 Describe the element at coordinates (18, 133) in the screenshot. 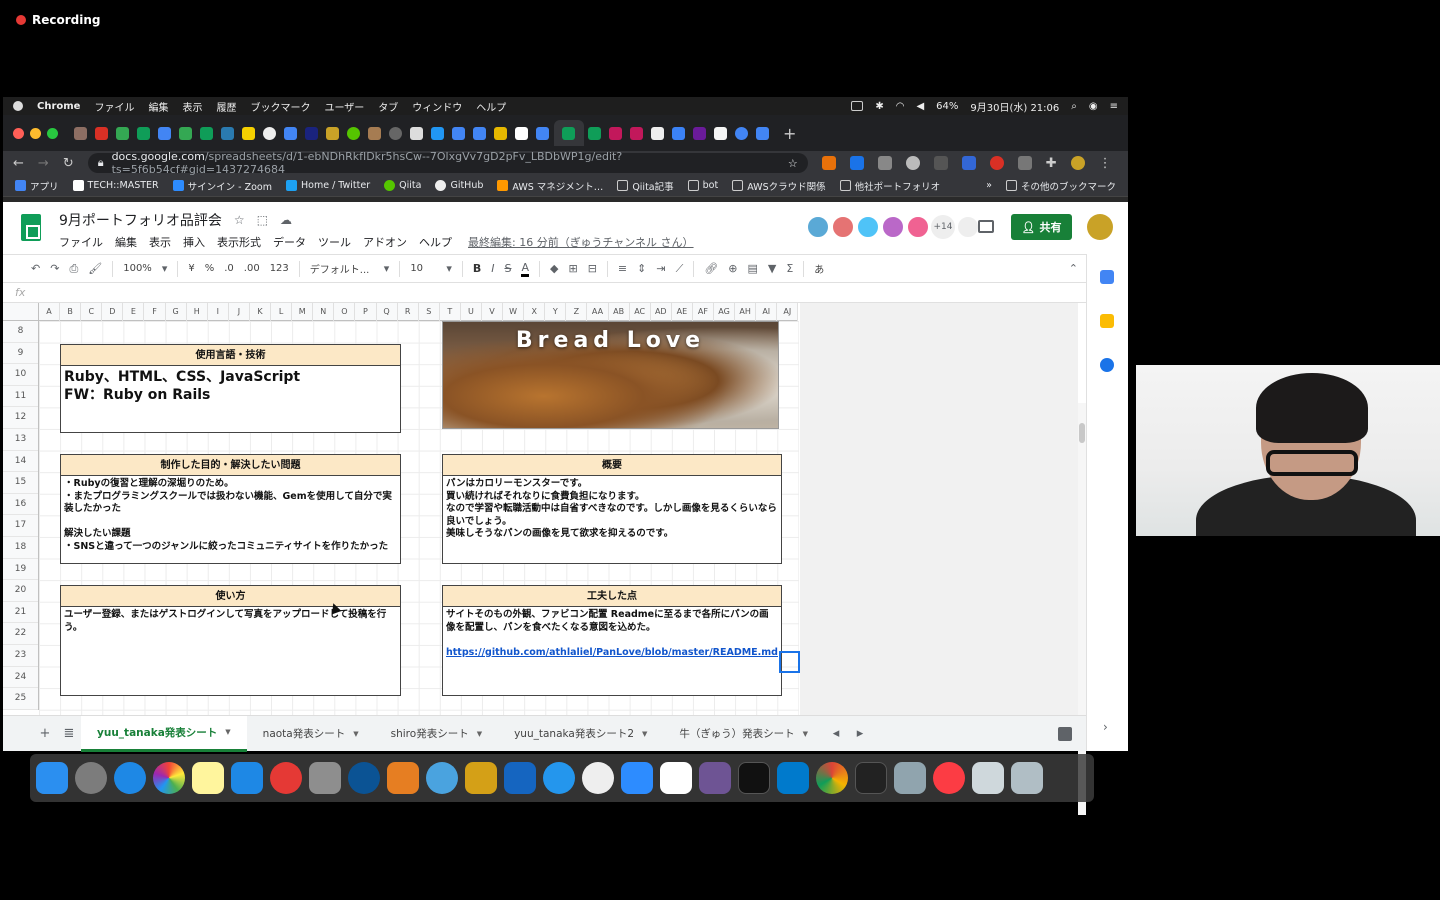

I see `close-window-button` at that location.